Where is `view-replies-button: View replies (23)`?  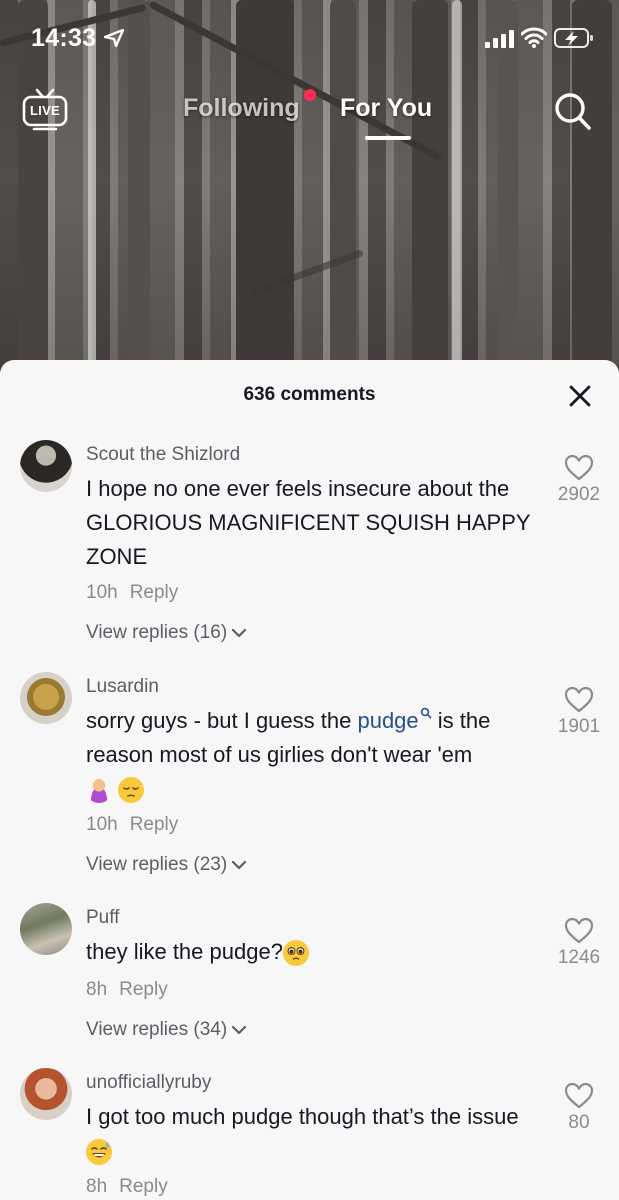
view-replies-button: View replies (23) is located at coordinates (166, 865).